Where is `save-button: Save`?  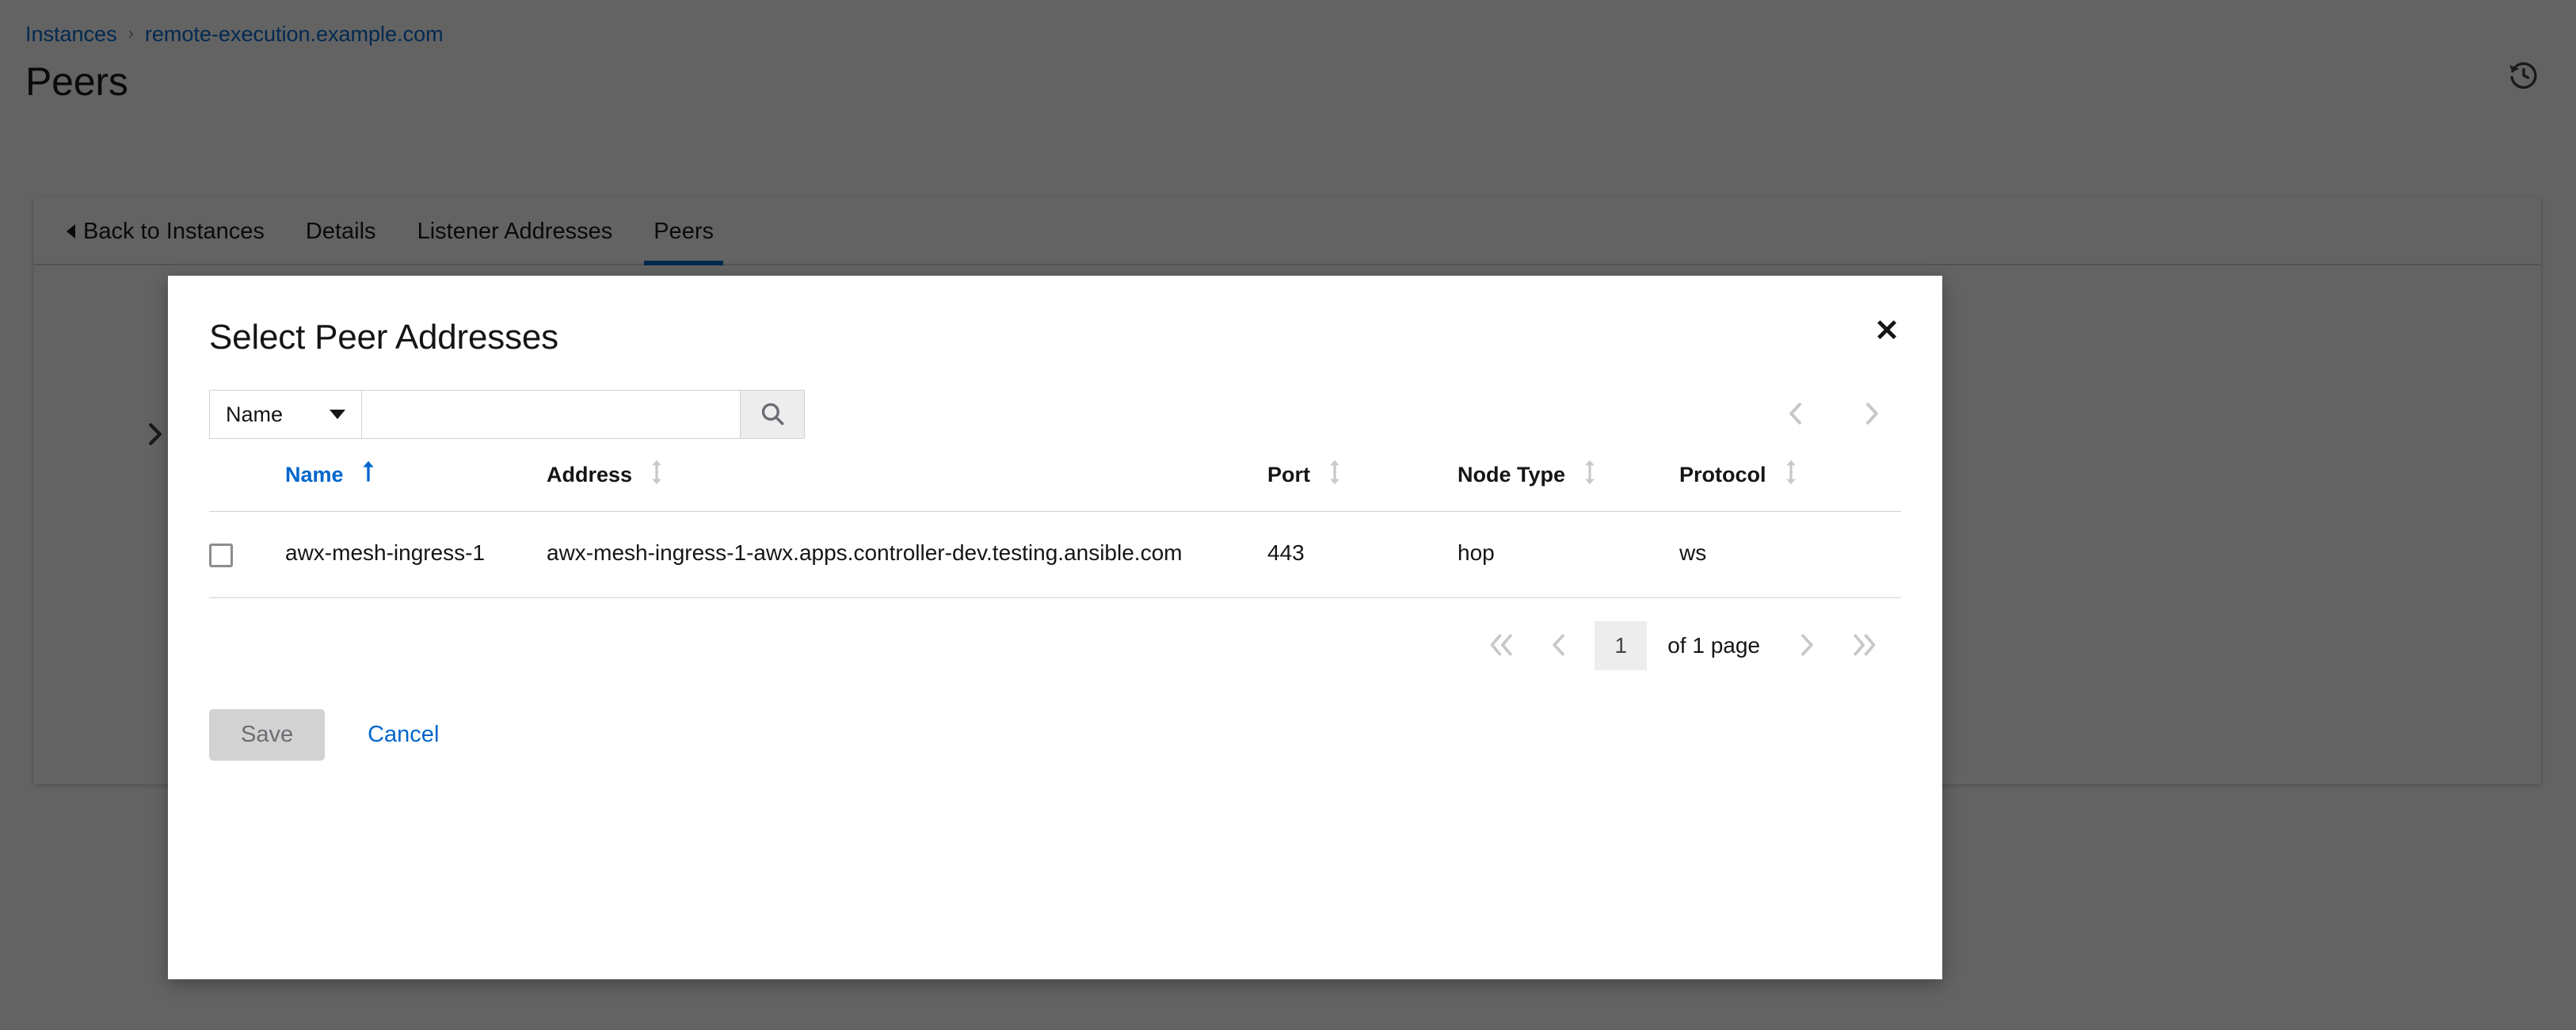
save-button: Save is located at coordinates (268, 735).